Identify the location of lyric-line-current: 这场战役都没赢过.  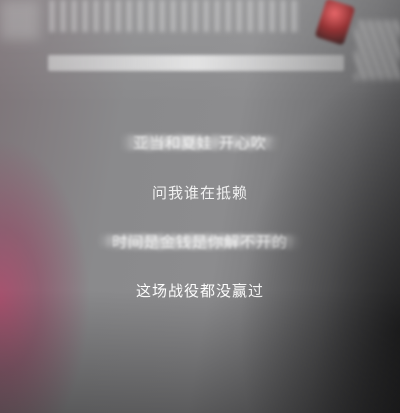
(200, 290).